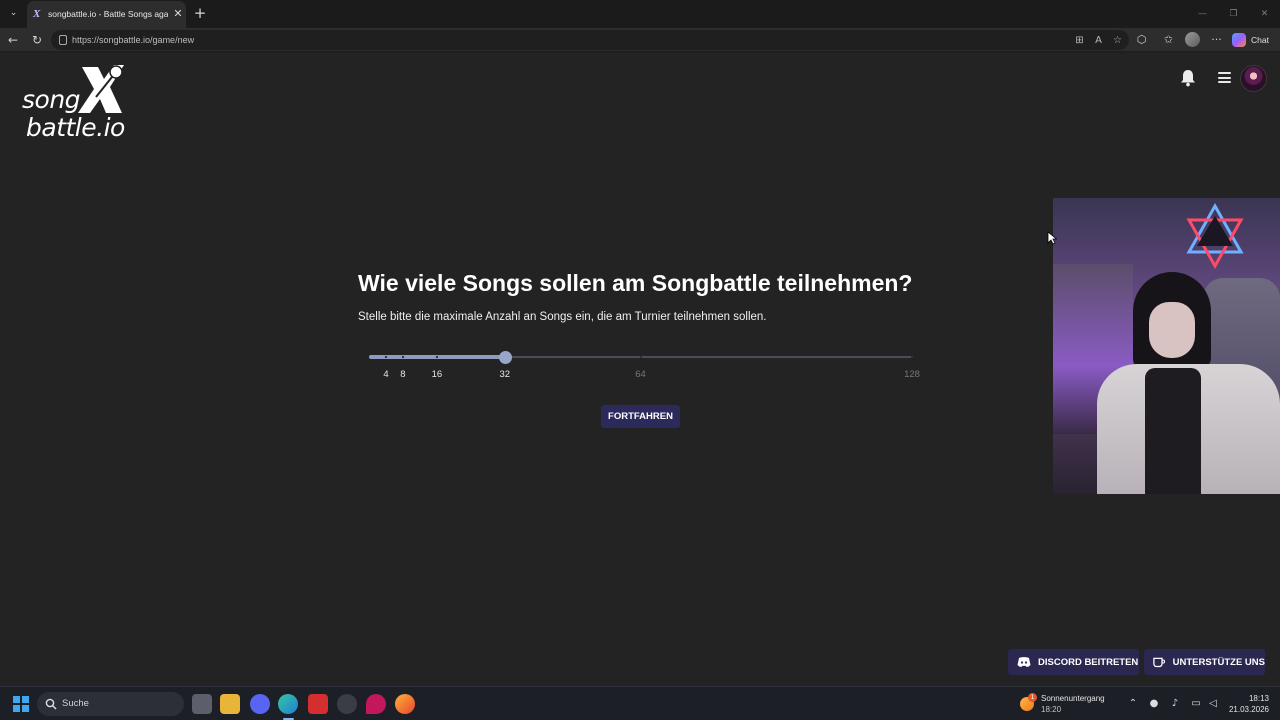 Image resolution: width=1280 pixels, height=720 pixels. Describe the element at coordinates (402, 374) in the screenshot. I see `slider-tick-label: 8` at that location.